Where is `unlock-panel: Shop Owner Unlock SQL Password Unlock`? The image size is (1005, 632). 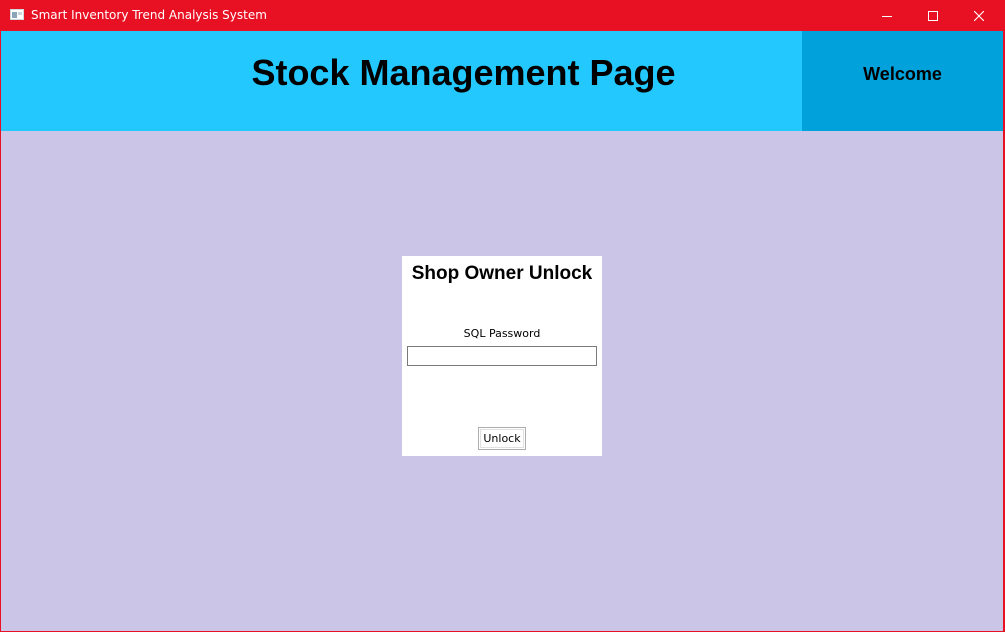
unlock-panel: Shop Owner Unlock SQL Password Unlock is located at coordinates (502, 356).